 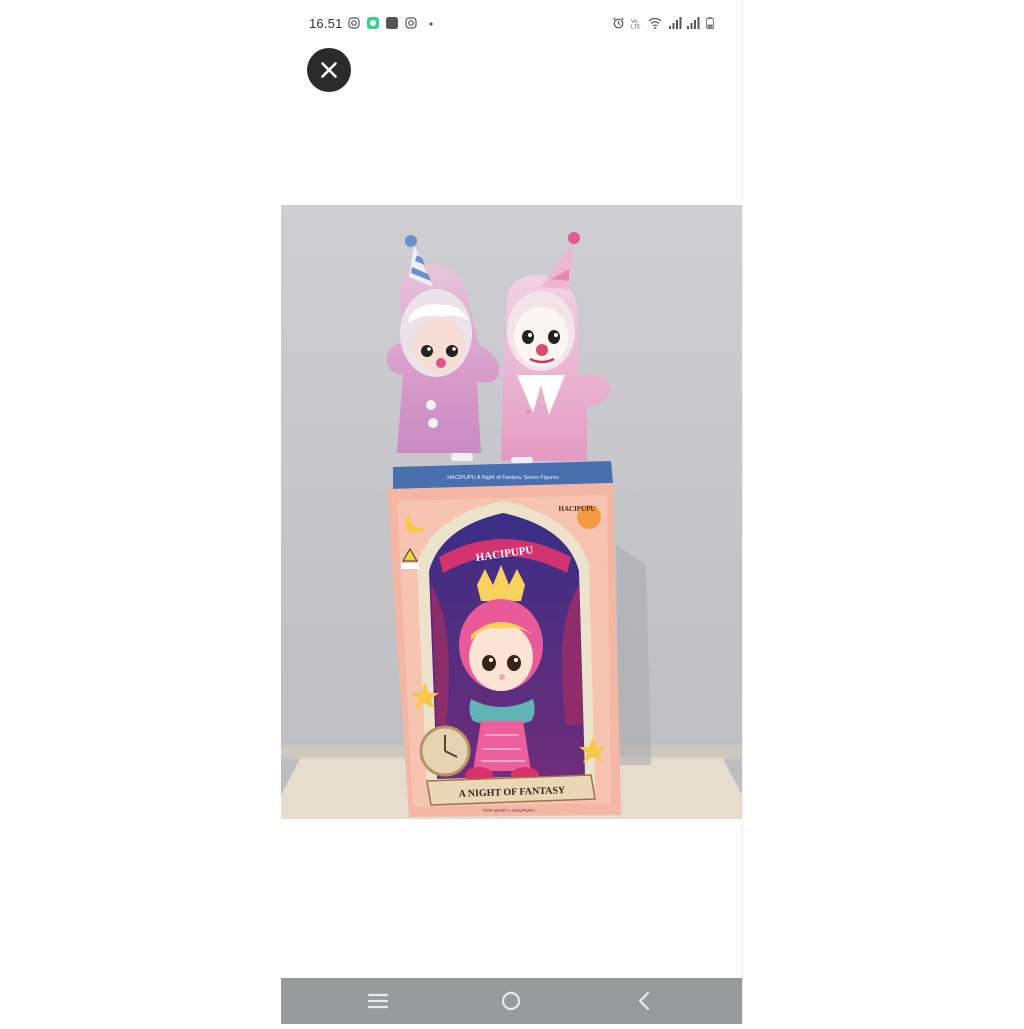 I want to click on wifi-icon, so click(x=655, y=23).